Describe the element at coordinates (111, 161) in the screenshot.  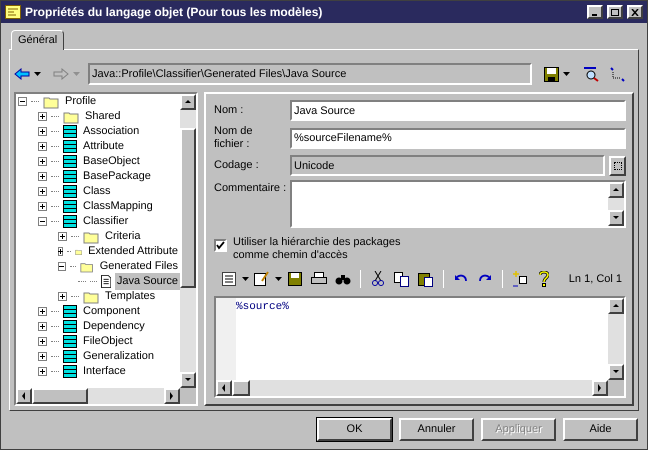
I see `tree-item: BaseObject` at that location.